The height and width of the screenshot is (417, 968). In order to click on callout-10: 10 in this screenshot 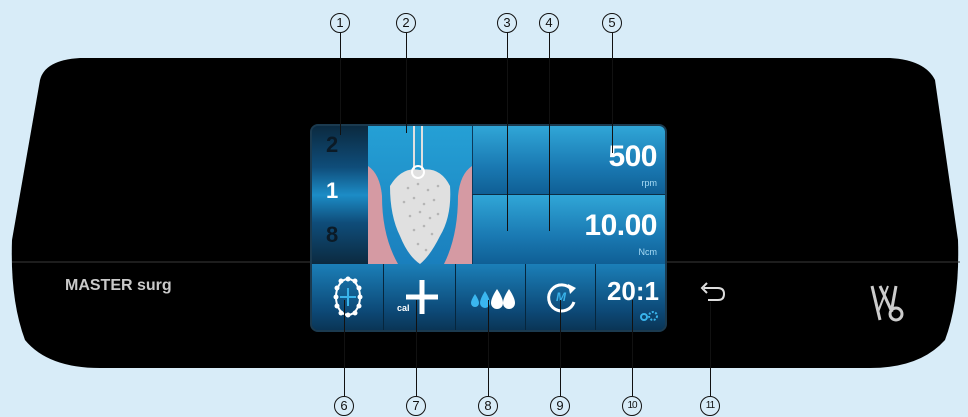, I will do `click(632, 406)`.